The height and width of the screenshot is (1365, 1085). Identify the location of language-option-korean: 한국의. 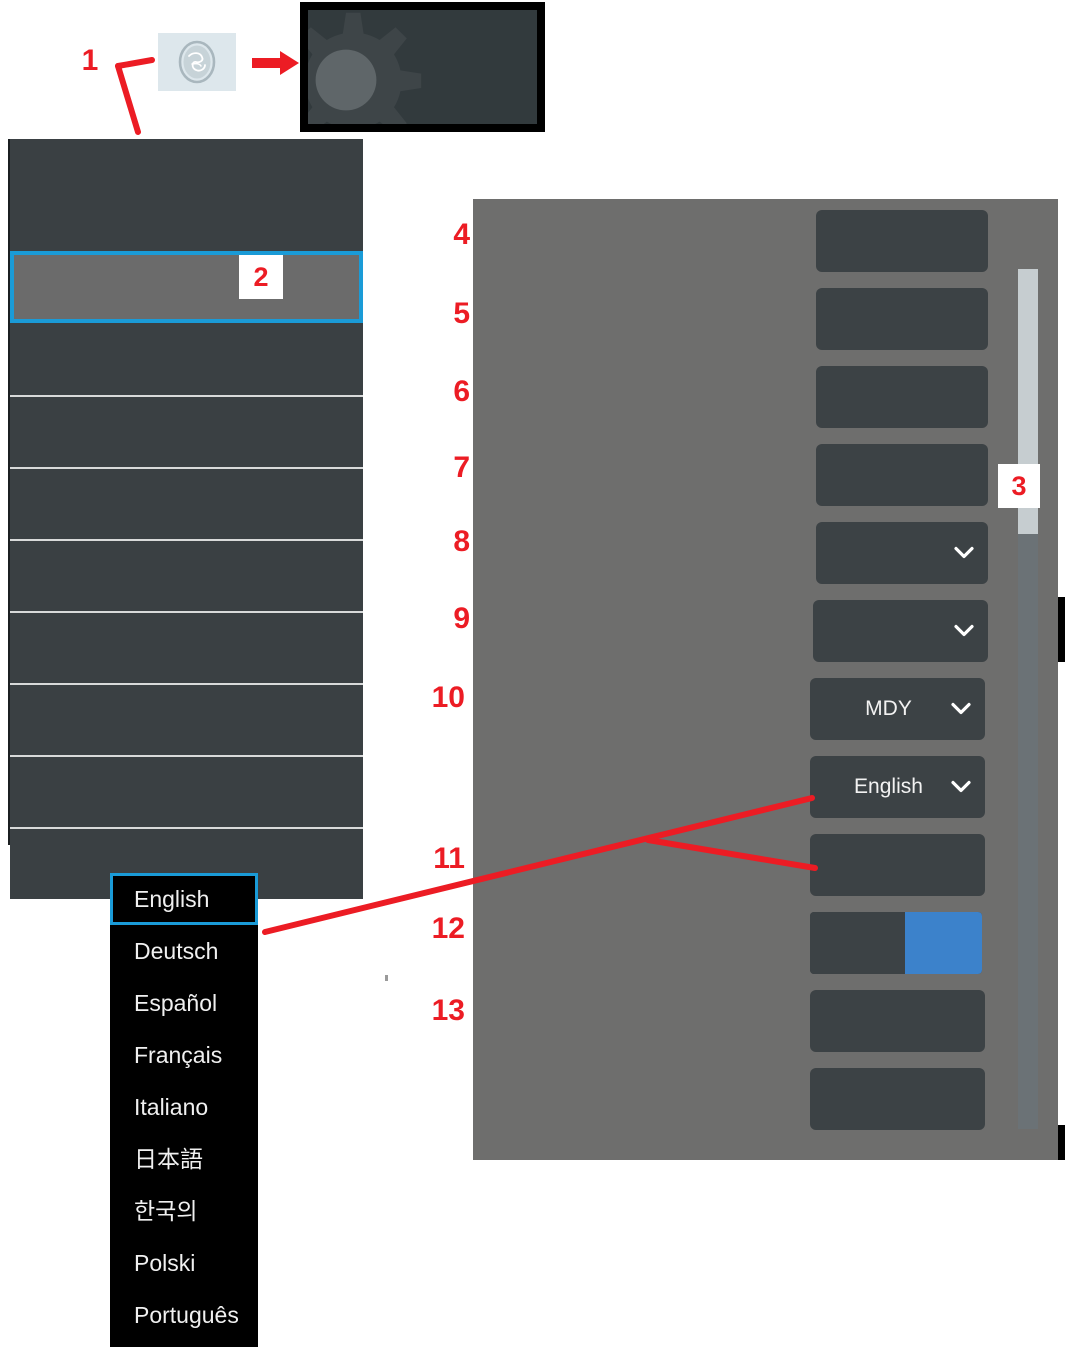
(184, 1211).